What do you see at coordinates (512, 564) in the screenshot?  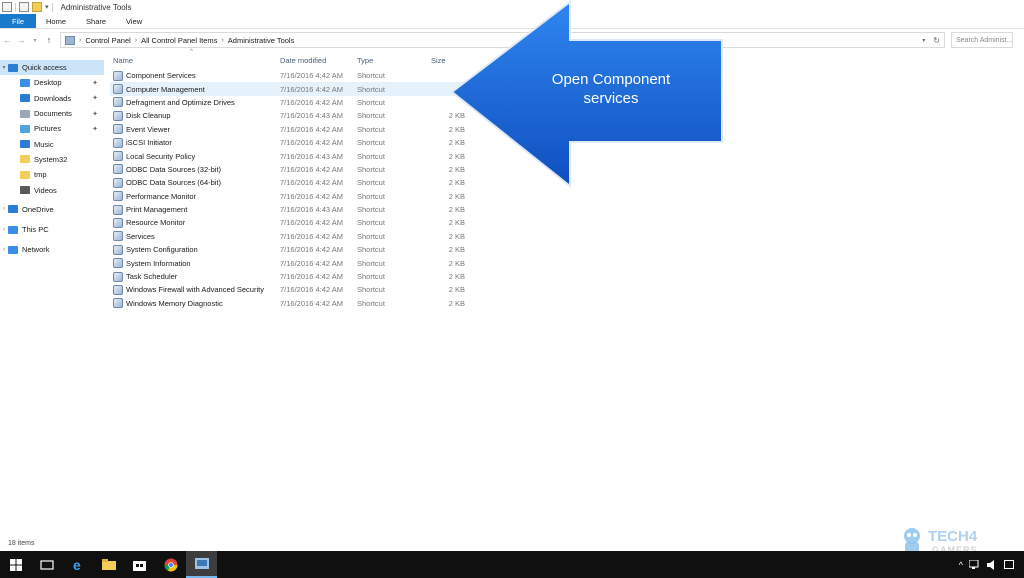 I see `taskbar: e ^` at bounding box center [512, 564].